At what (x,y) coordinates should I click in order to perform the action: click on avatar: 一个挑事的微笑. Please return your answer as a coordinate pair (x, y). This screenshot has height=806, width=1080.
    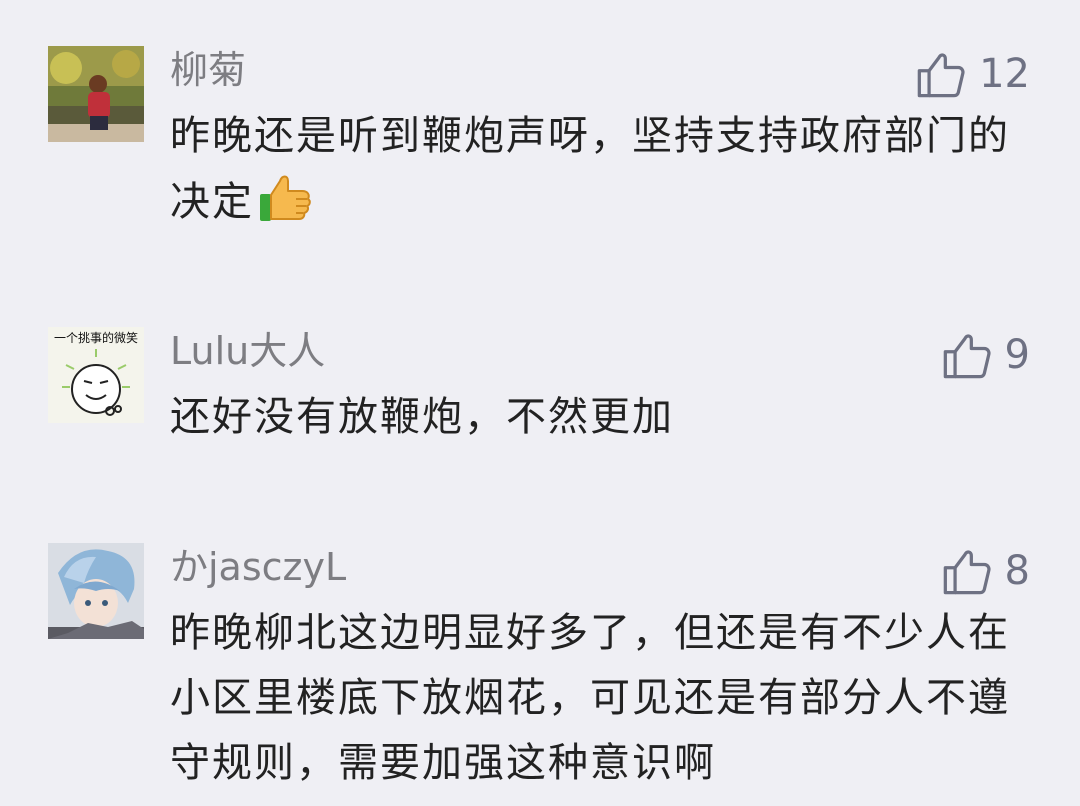
    Looking at the image, I should click on (96, 375).